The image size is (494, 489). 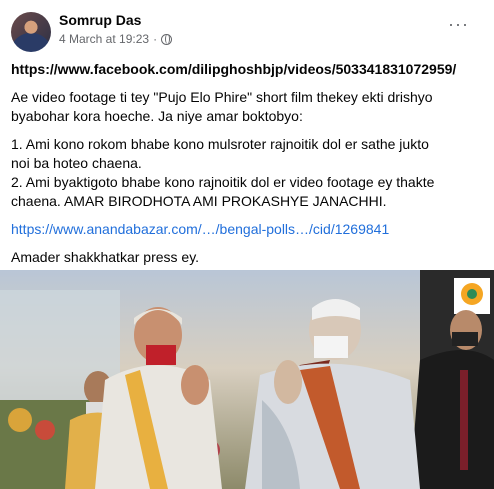 What do you see at coordinates (31, 32) in the screenshot?
I see `avatar` at bounding box center [31, 32].